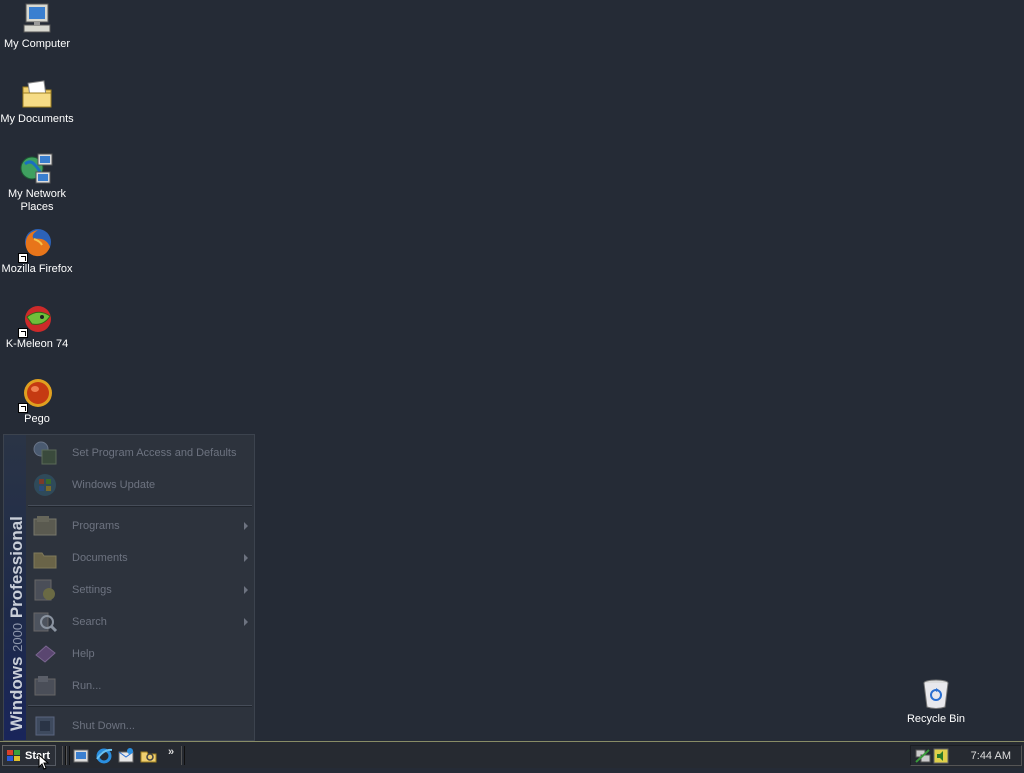 The height and width of the screenshot is (773, 1024). I want to click on menu-item-help: Help, so click(140, 654).